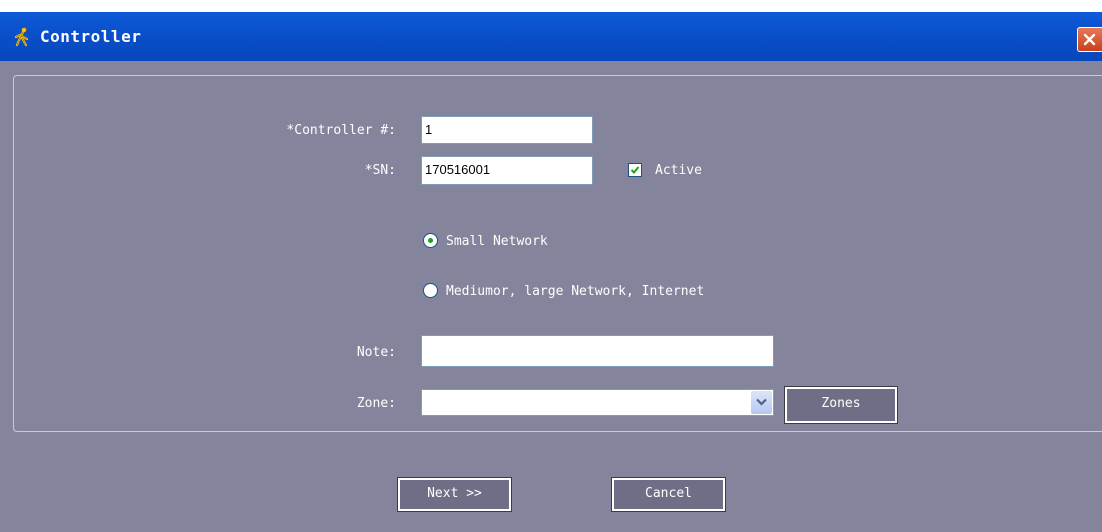  I want to click on chevron-down-icon, so click(761, 402).